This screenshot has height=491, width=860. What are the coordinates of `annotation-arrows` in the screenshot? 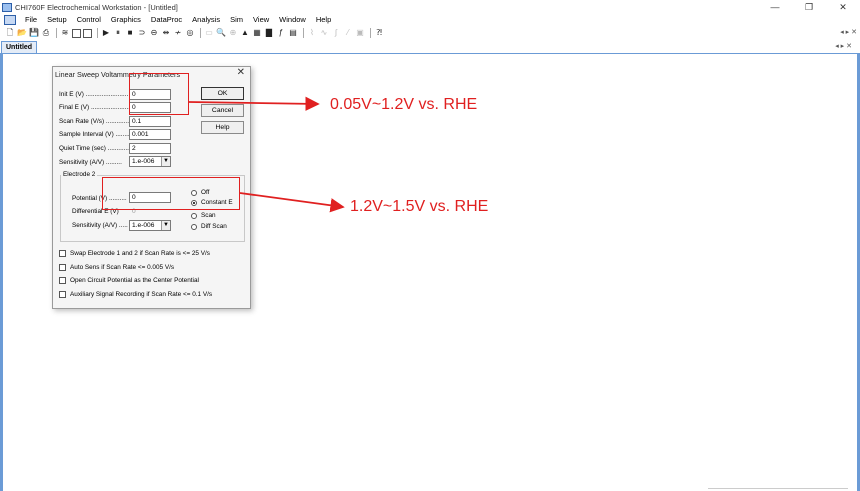 It's located at (266, 154).